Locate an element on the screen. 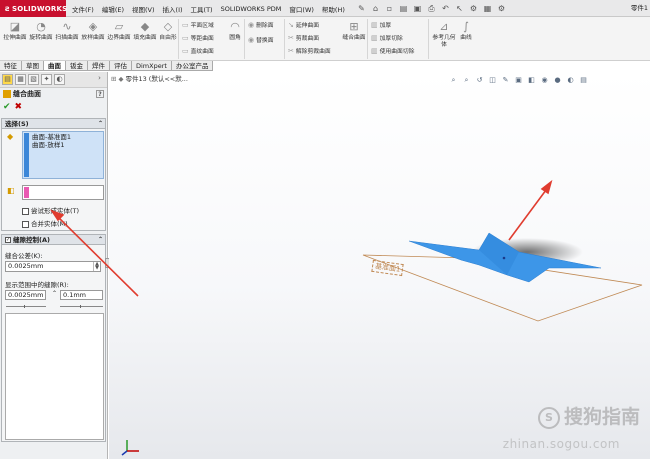 This screenshot has width=650, height=459. solidworks-logo: ƨ SOLIDWORKS is located at coordinates (33, 8).